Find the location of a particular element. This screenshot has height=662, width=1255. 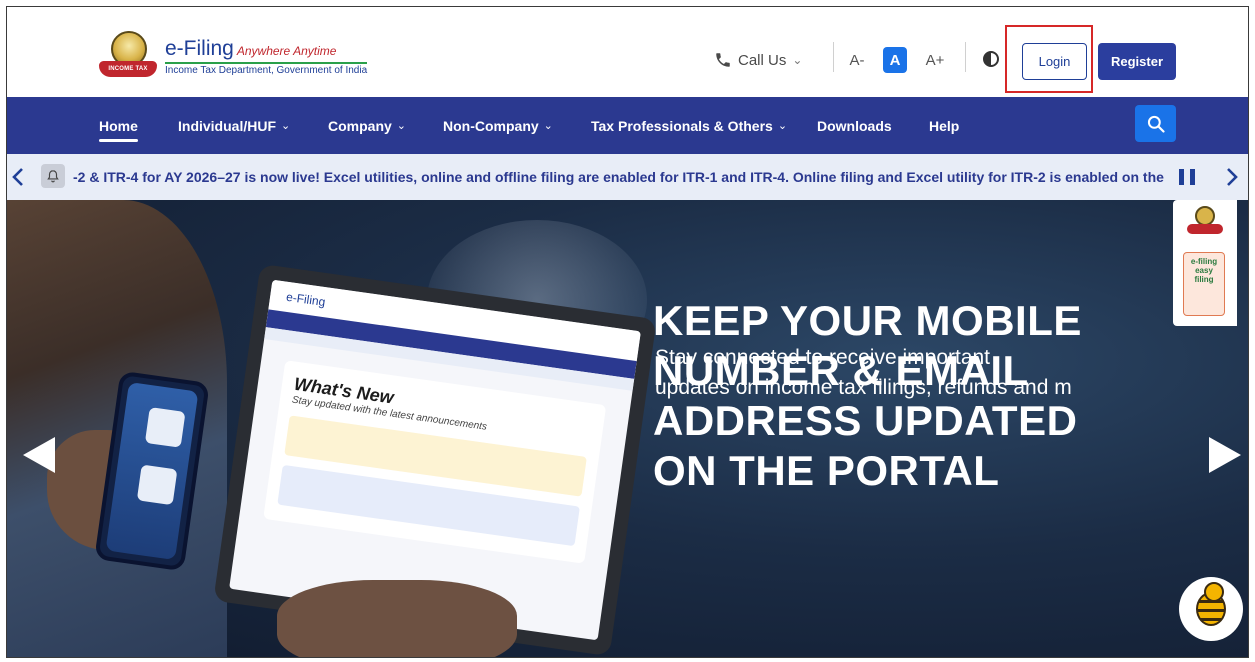

call-us-dropdown: Call Us ⌄ is located at coordinates (758, 60).